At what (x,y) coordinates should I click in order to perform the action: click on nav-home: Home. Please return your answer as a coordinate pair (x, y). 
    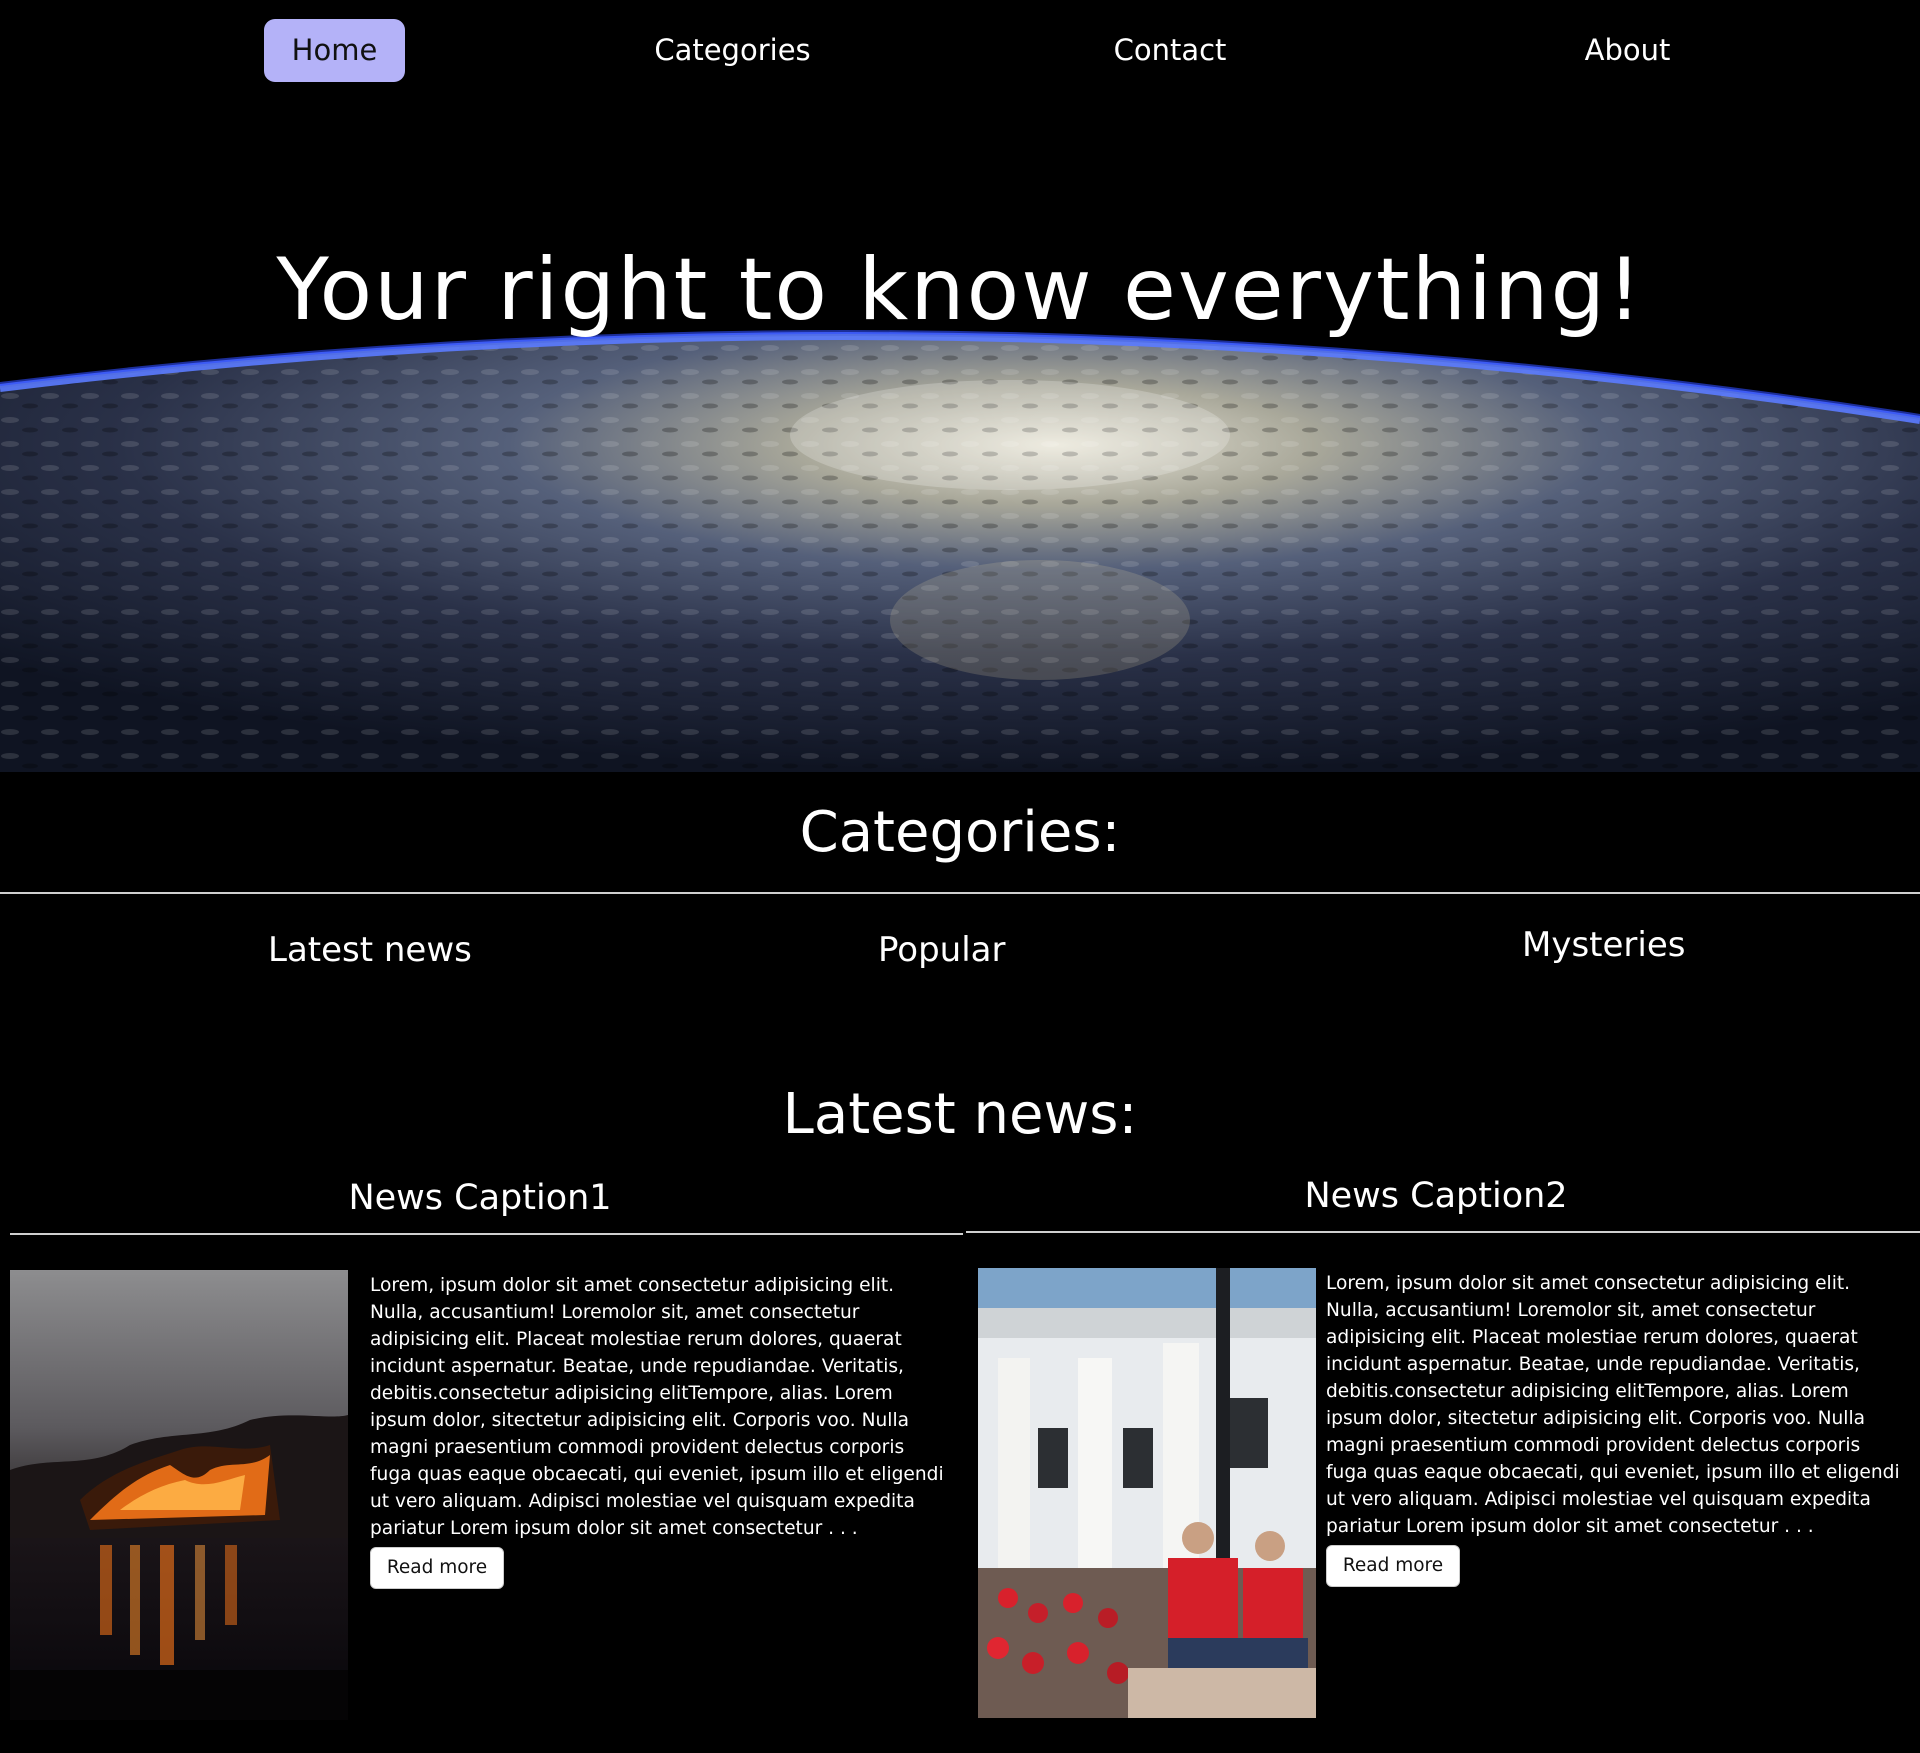
    Looking at the image, I should click on (334, 50).